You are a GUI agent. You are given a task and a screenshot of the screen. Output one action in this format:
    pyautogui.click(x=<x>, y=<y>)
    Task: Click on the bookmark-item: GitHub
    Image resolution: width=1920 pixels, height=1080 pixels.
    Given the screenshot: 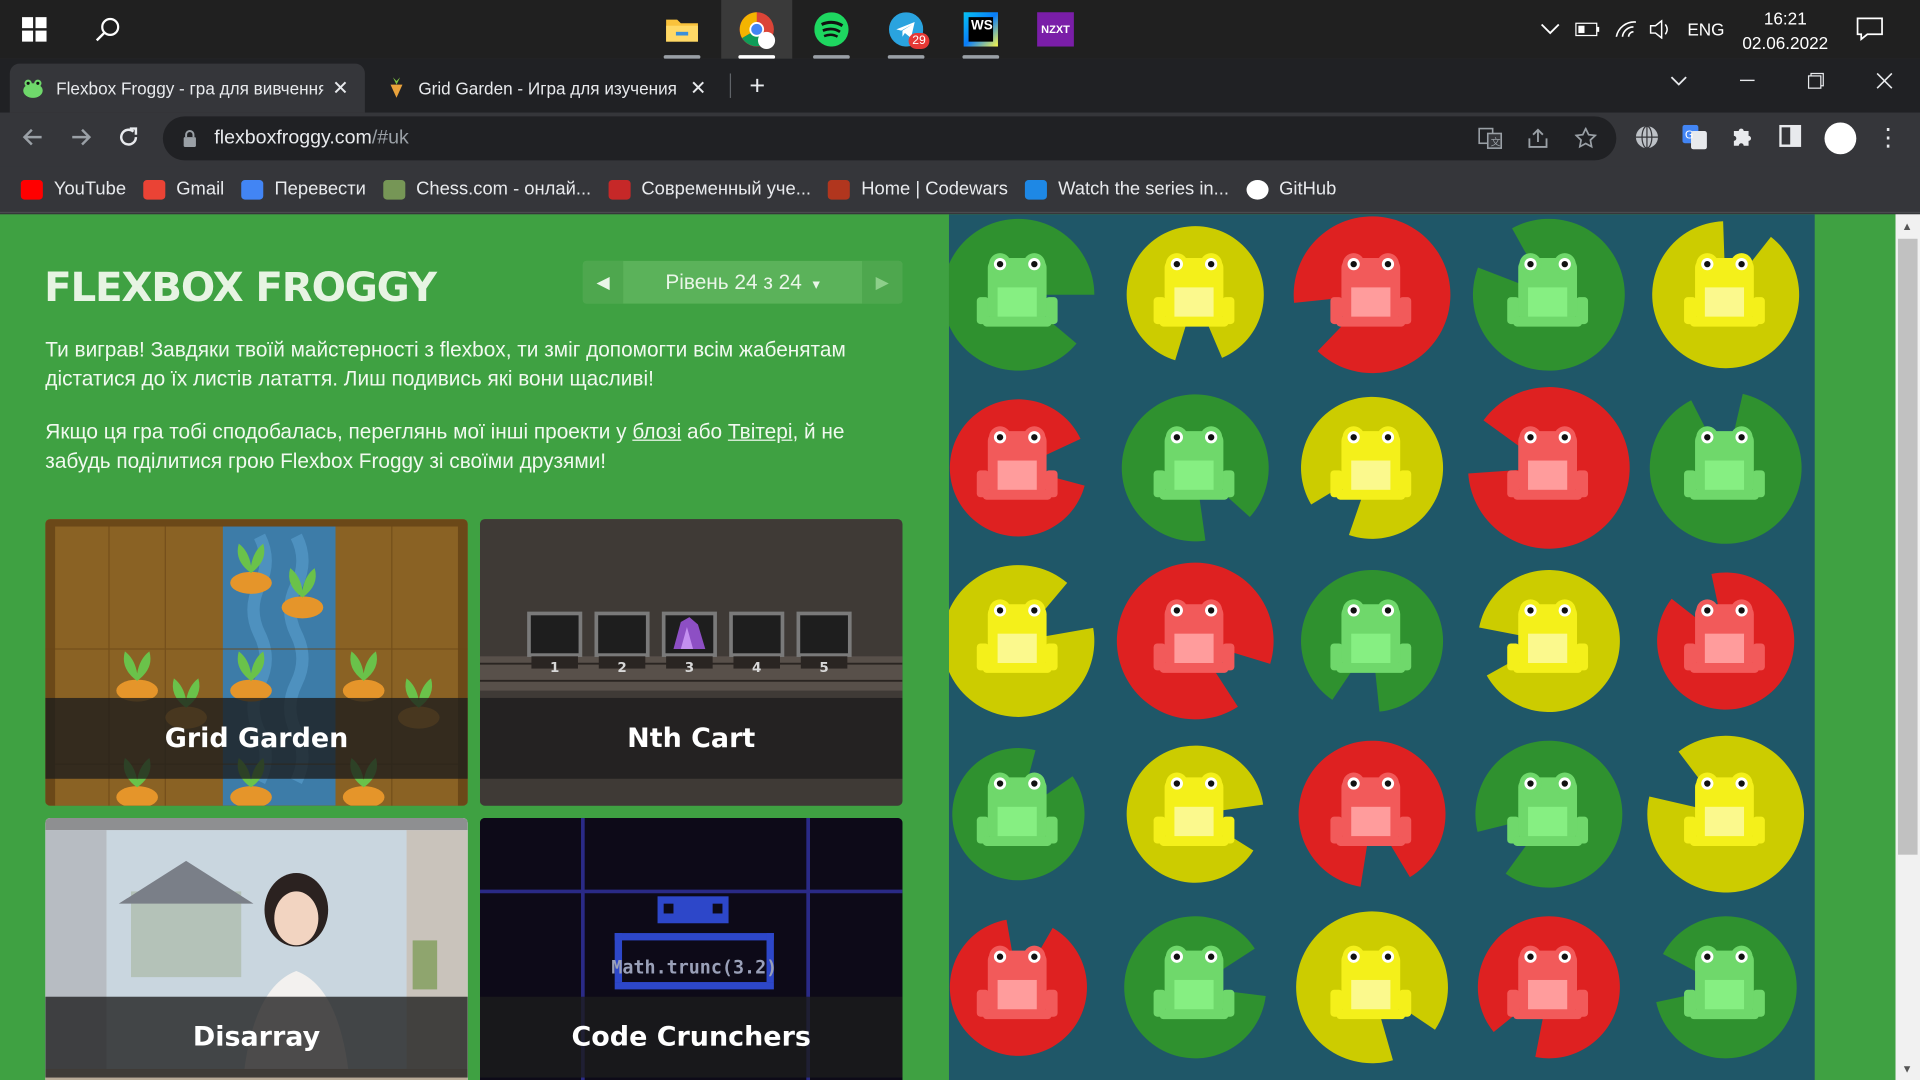 What is the action you would take?
    pyautogui.click(x=1291, y=189)
    